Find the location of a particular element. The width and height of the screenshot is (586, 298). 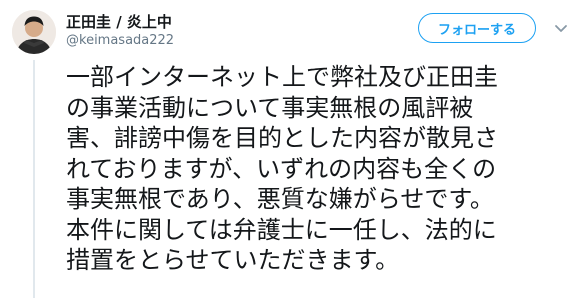

thread-line is located at coordinates (34, 179).